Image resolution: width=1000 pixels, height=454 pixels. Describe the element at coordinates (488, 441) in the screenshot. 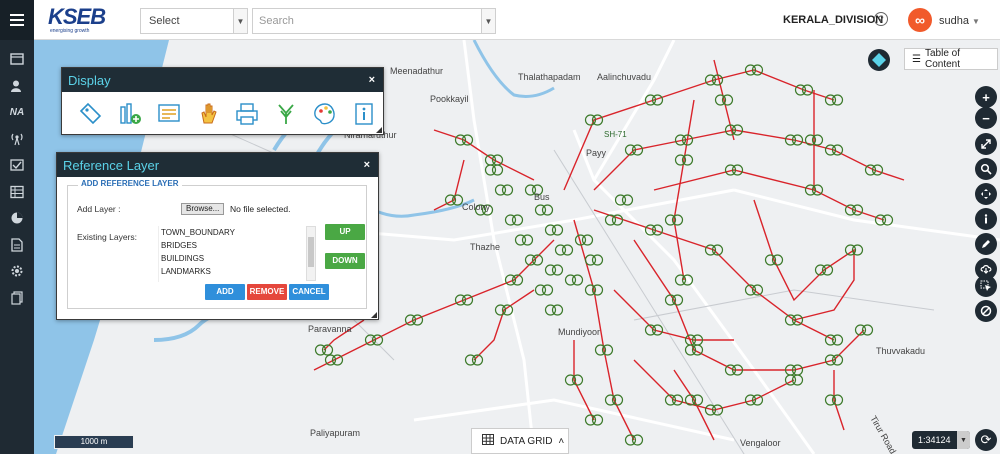

I see `grid-icon` at that location.